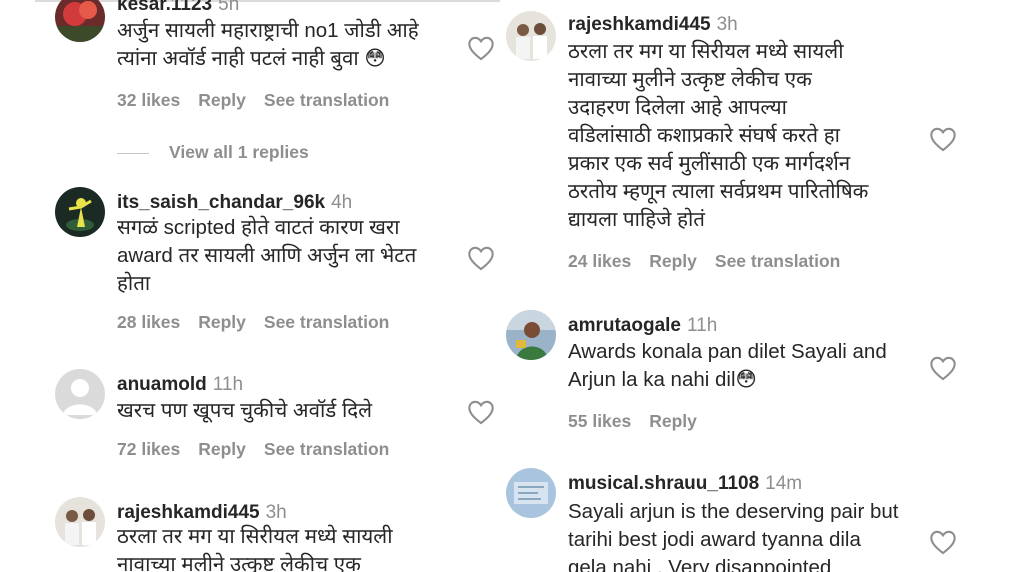  Describe the element at coordinates (342, 202) in the screenshot. I see `comment-timestamp: 4h` at that location.